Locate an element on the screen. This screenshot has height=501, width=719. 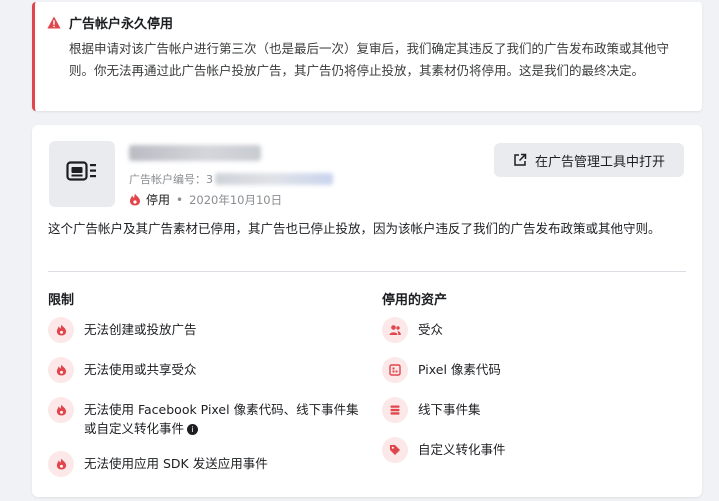
external-link-icon is located at coordinates (520, 159).